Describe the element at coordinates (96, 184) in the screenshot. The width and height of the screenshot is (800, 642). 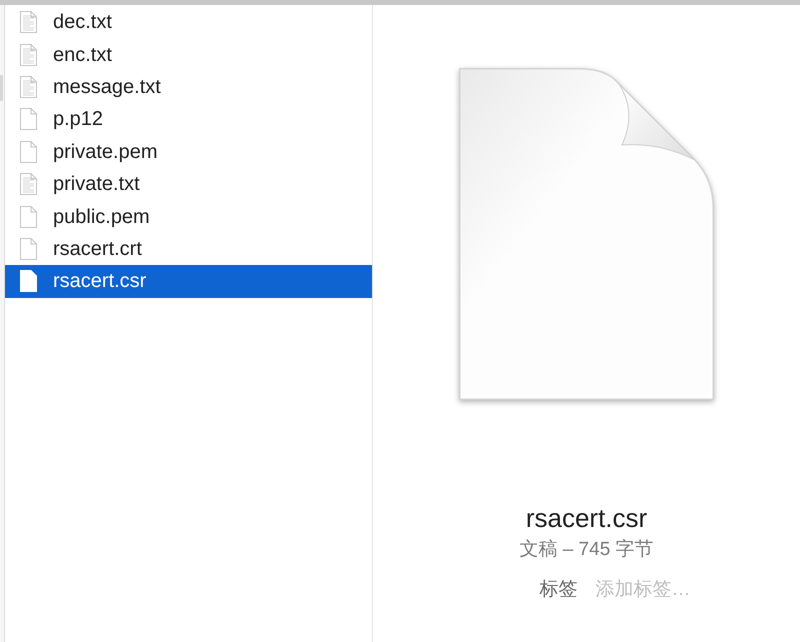
I see `file-name: private.txt` at that location.